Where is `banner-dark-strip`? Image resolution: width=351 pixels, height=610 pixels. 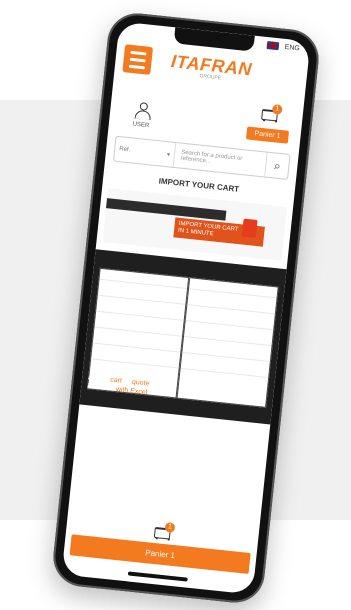 banner-dark-strip is located at coordinates (166, 209).